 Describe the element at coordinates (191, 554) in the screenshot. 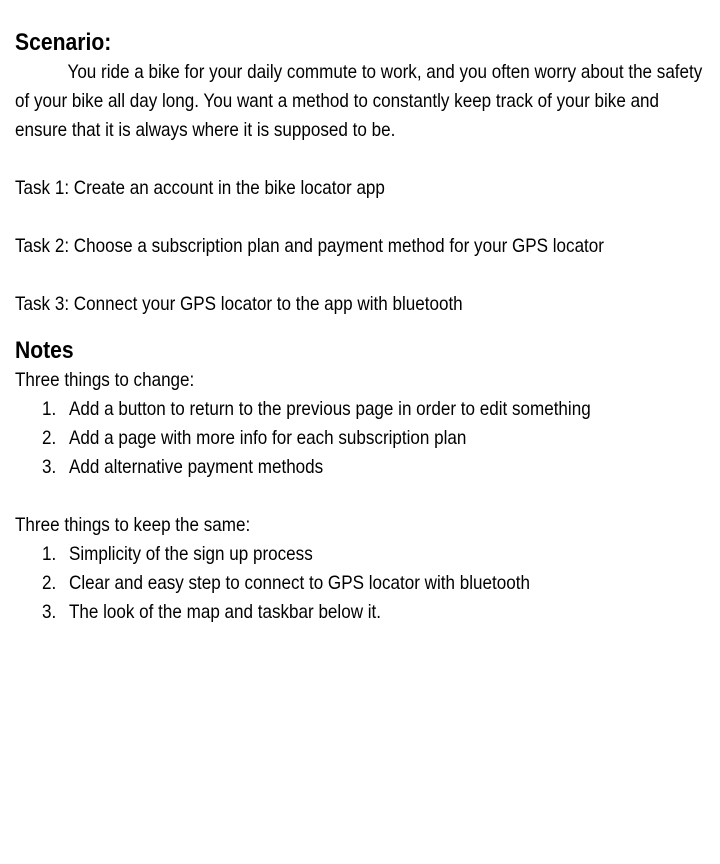

I see `list-text: Simplicity of the sign up process` at that location.